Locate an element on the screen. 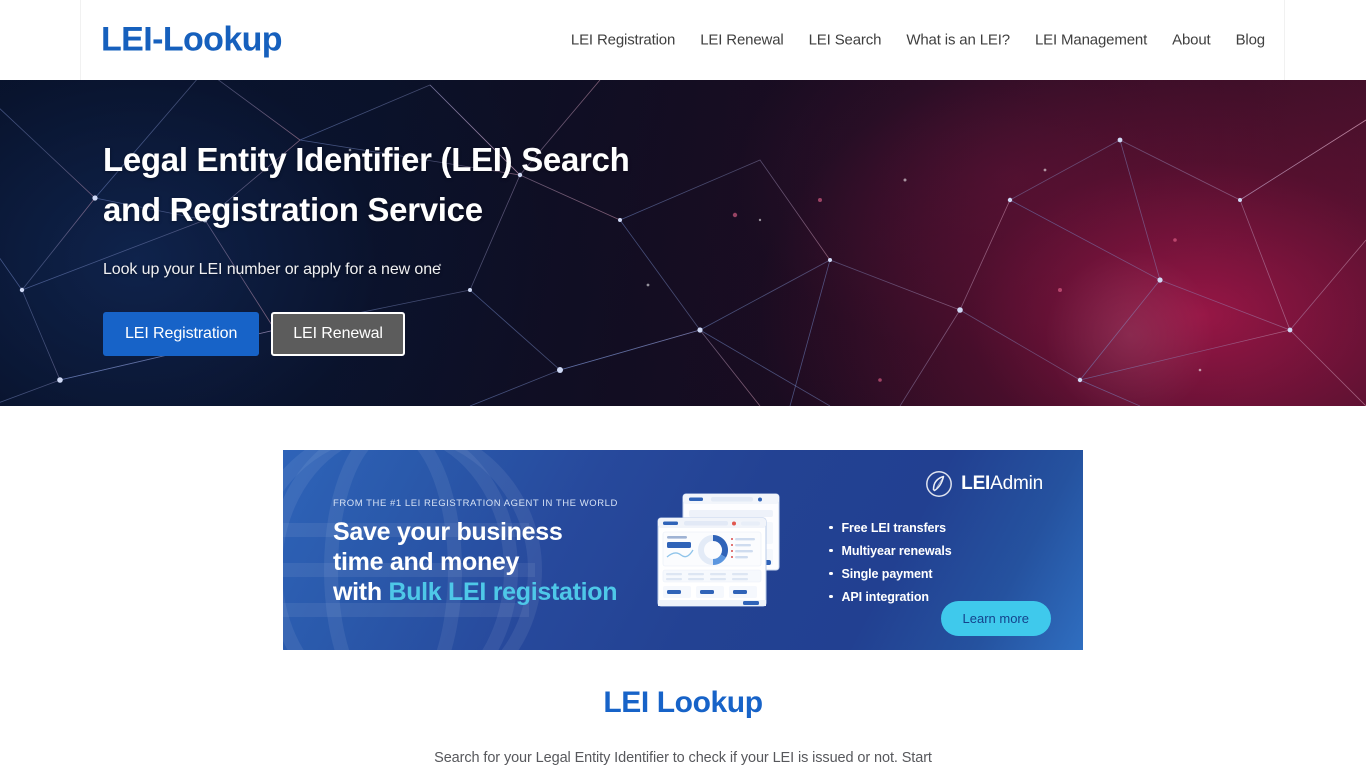 The image size is (1366, 768). leiadmin-wordmark-bold: LEI is located at coordinates (976, 483).